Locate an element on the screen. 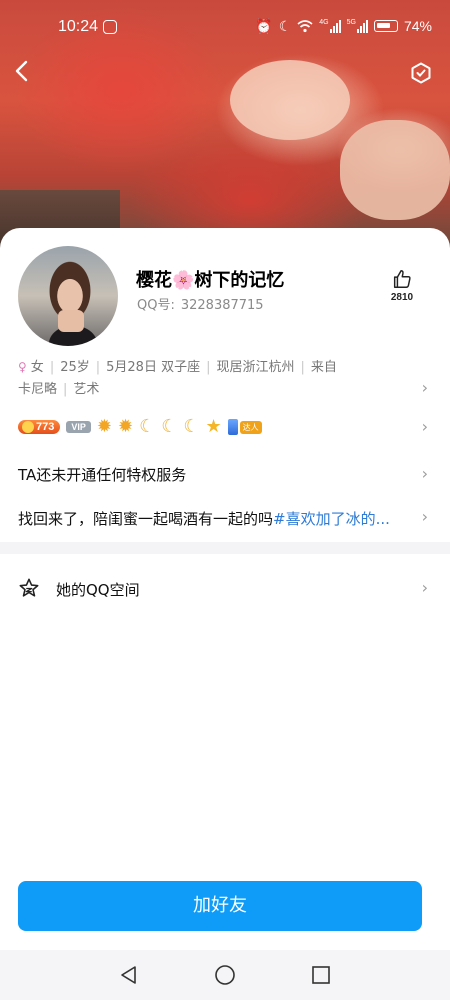 The width and height of the screenshot is (450, 1000). status-bar: 10:24 ⏰ ☾ 4G 5G 74% is located at coordinates (225, 28).